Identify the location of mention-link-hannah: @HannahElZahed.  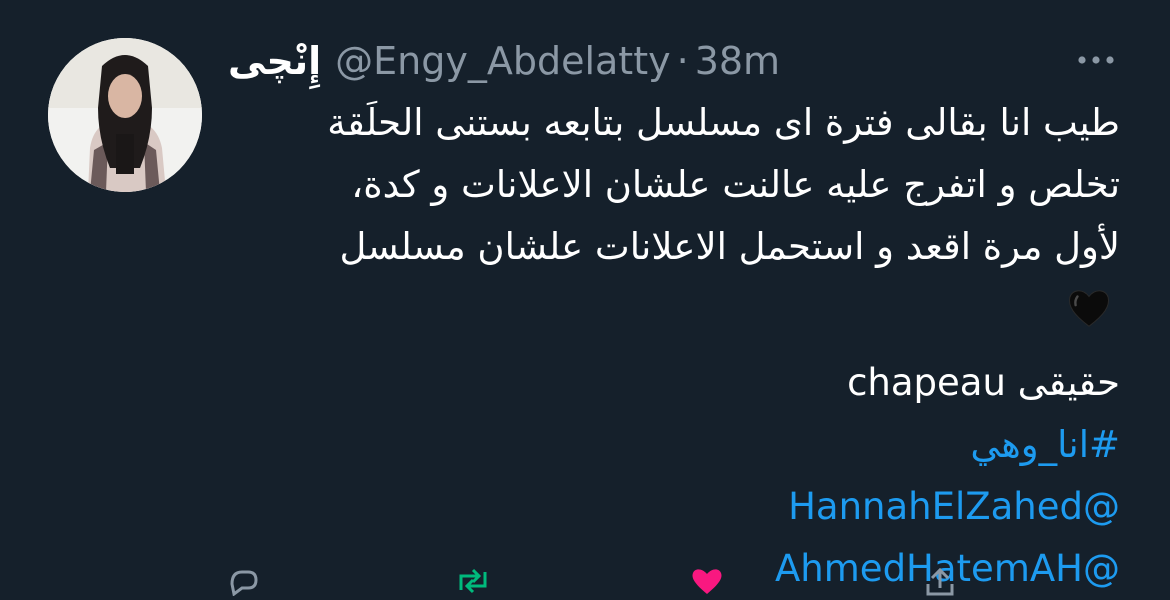
(670, 507).